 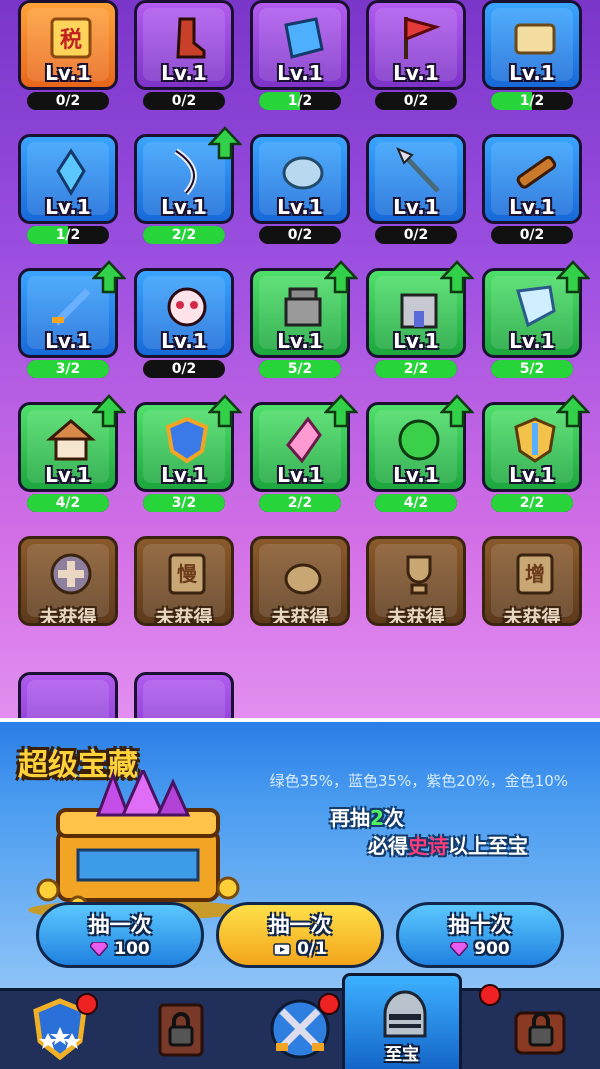 I want to click on blue-cloth-icon, so click(x=304, y=38).